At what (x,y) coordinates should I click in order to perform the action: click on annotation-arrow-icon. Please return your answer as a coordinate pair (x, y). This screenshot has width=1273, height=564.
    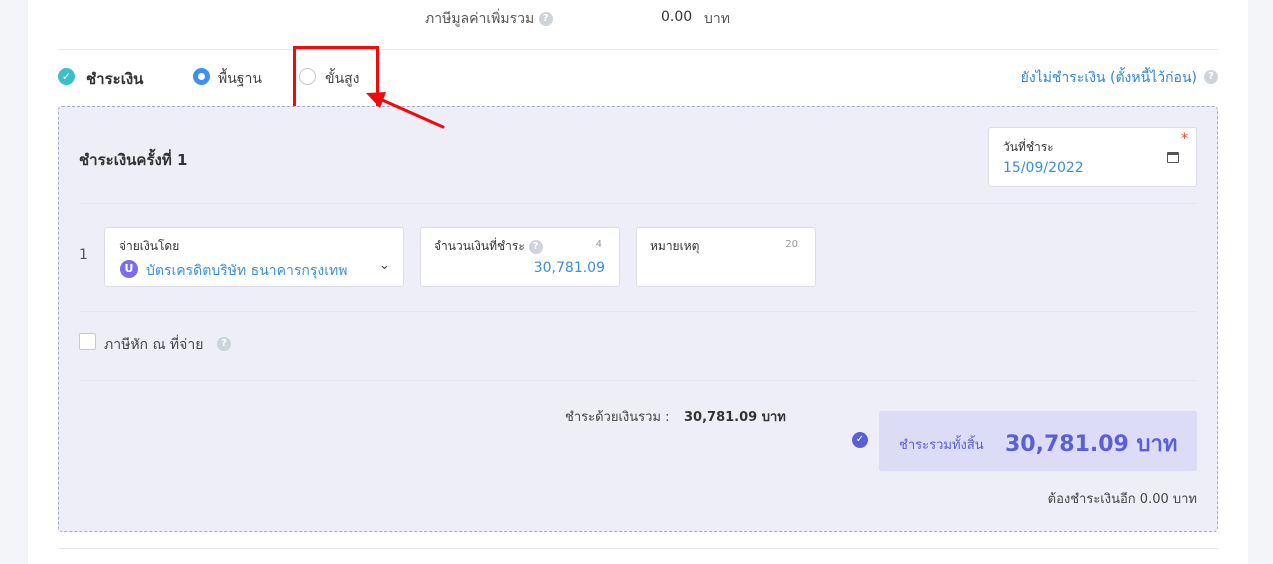
    Looking at the image, I should click on (405, 110).